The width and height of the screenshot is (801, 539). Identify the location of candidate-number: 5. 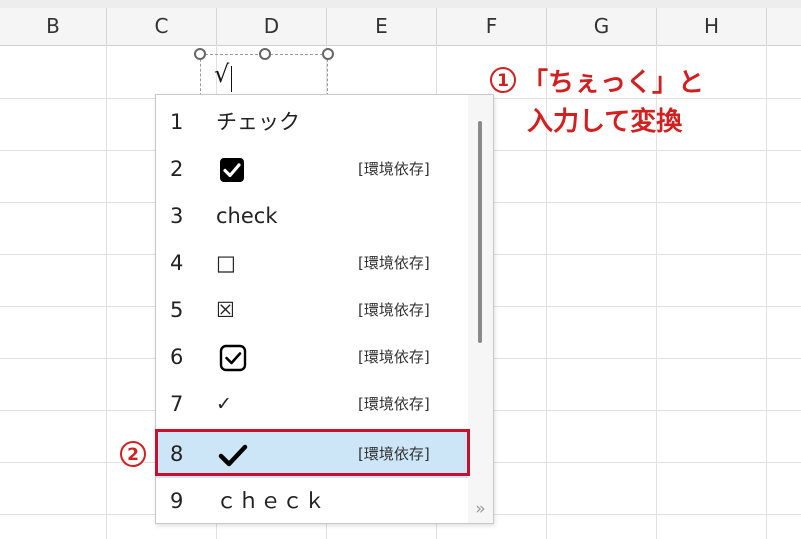
(177, 310).